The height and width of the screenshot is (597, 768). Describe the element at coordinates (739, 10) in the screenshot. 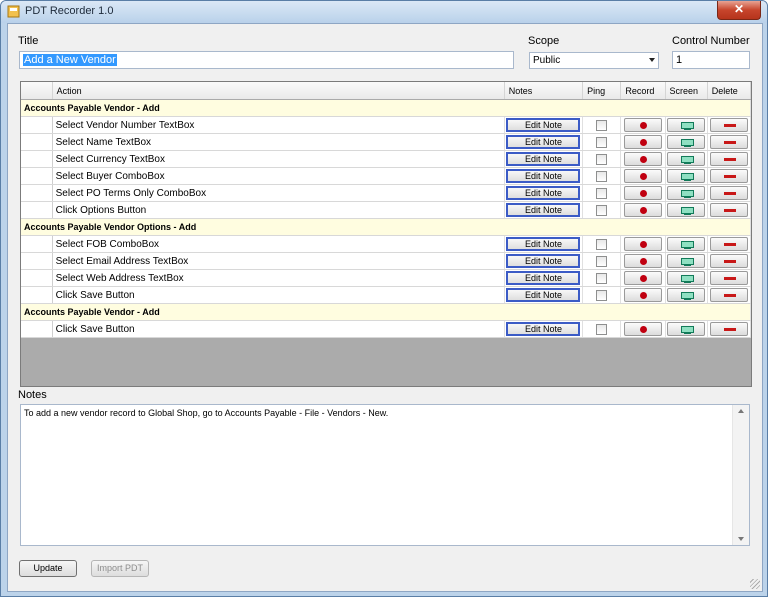

I see `close-button: ✕` at that location.